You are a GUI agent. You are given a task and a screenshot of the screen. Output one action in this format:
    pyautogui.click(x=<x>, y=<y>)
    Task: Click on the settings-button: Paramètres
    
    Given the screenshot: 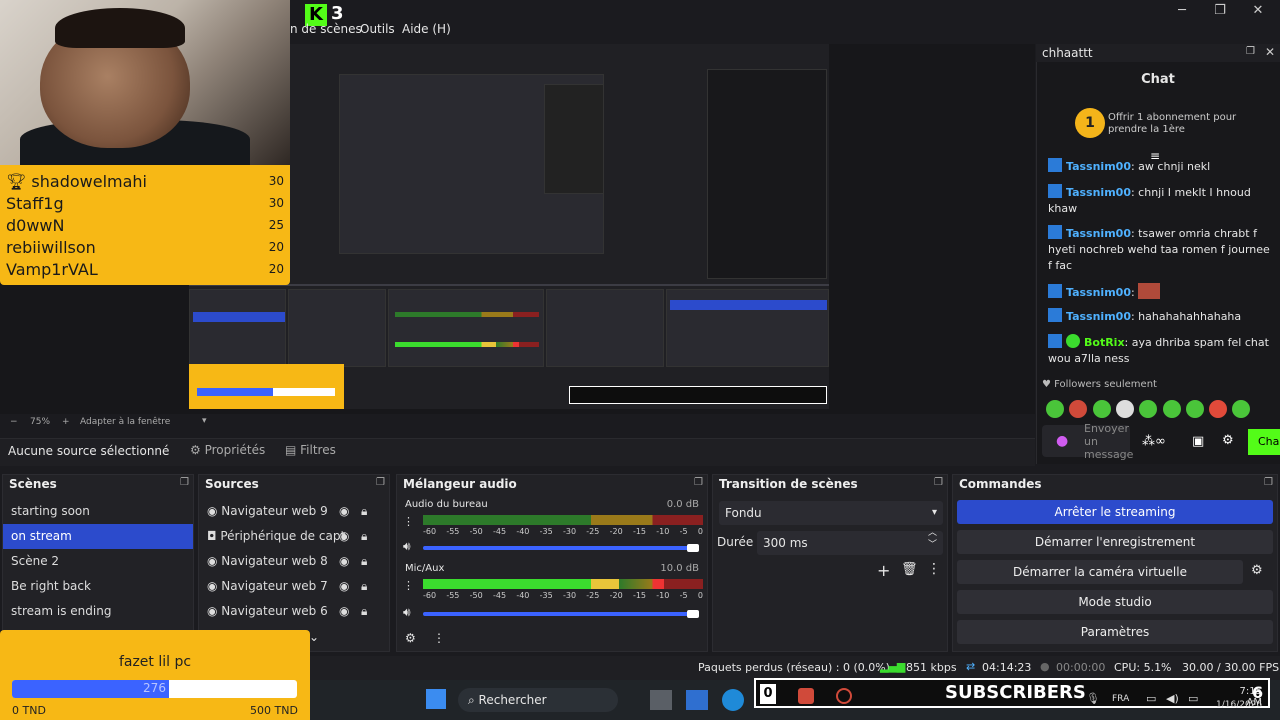 What is the action you would take?
    pyautogui.click(x=1115, y=632)
    